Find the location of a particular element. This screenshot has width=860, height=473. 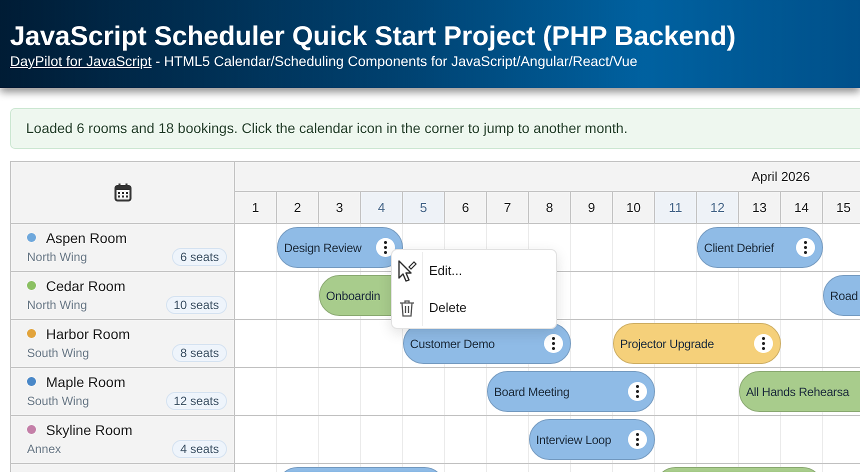

day-header: 12 is located at coordinates (718, 207).